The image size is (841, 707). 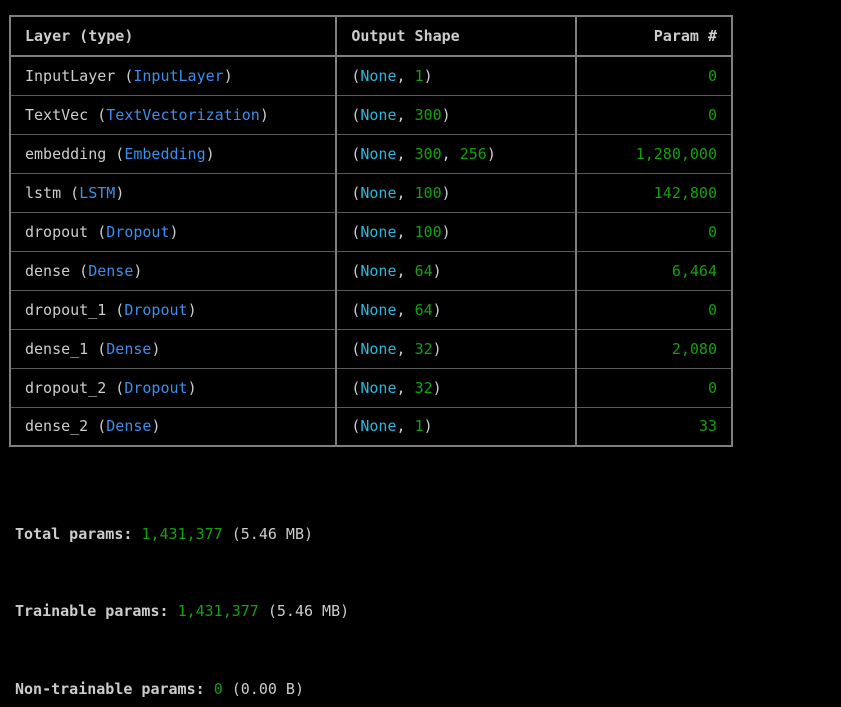 I want to click on layer-type: InputLayer, so click(x=178, y=75).